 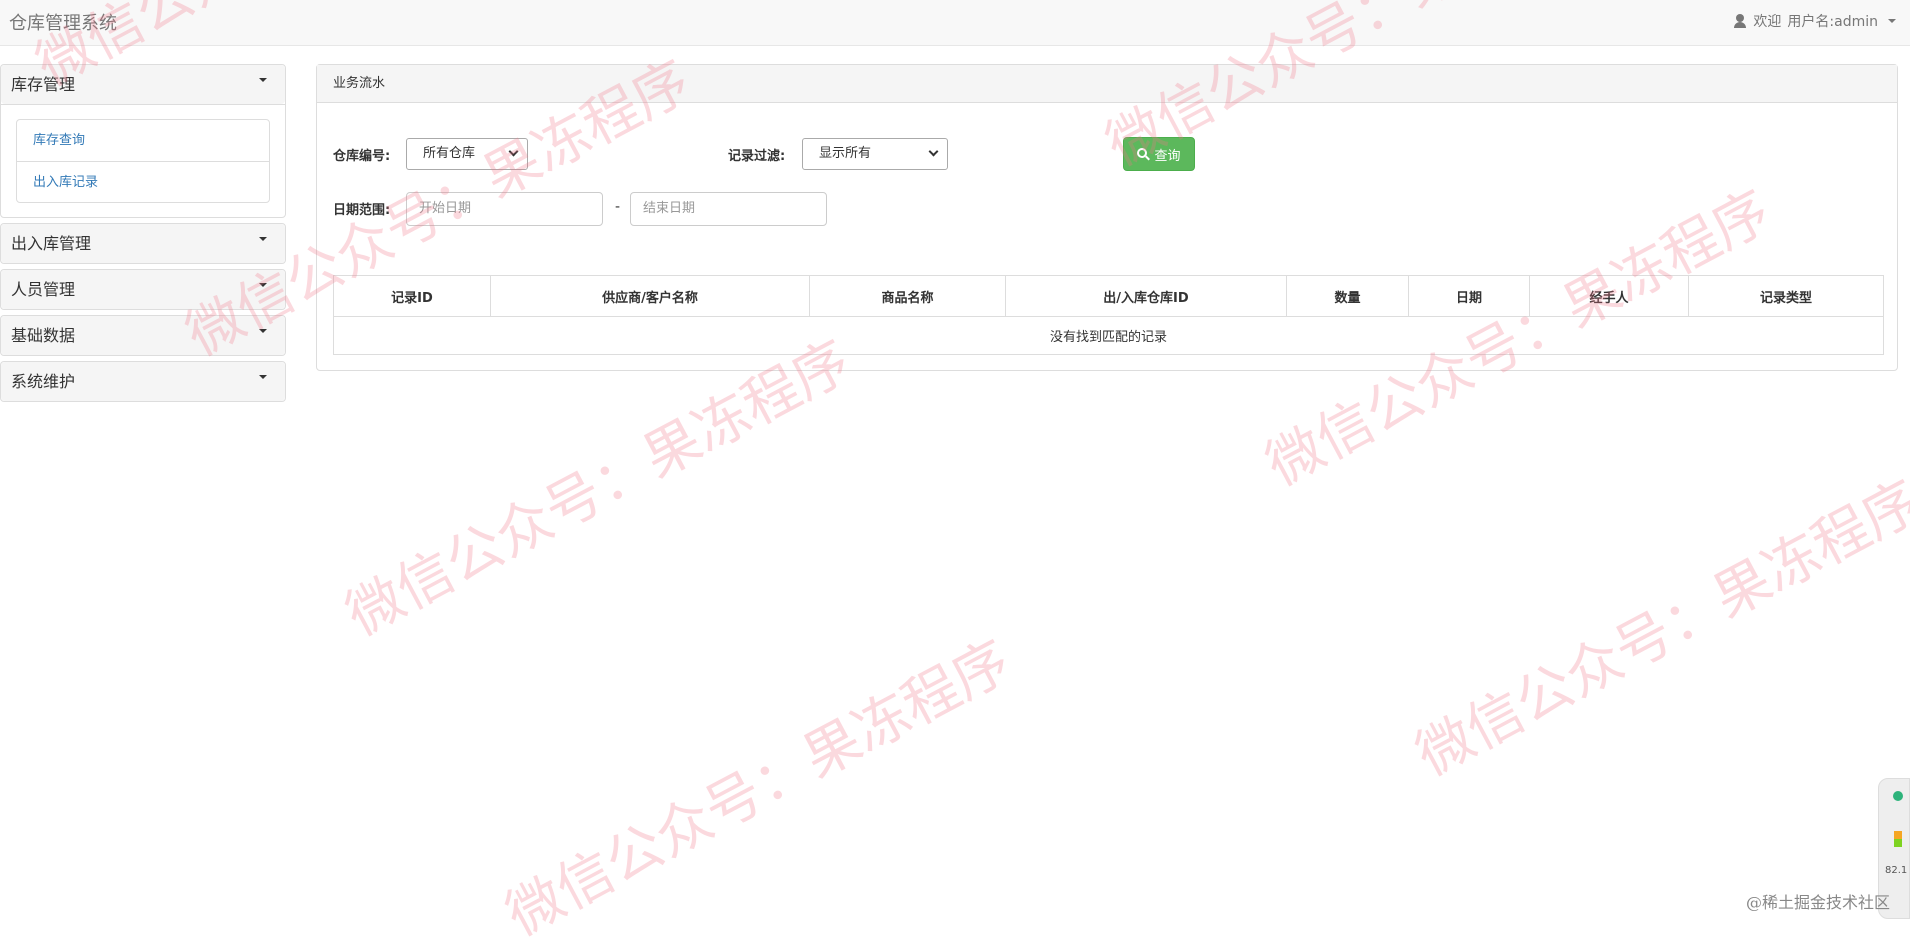 I want to click on user-menu: 欢迎 用户名:admin, so click(x=1814, y=21).